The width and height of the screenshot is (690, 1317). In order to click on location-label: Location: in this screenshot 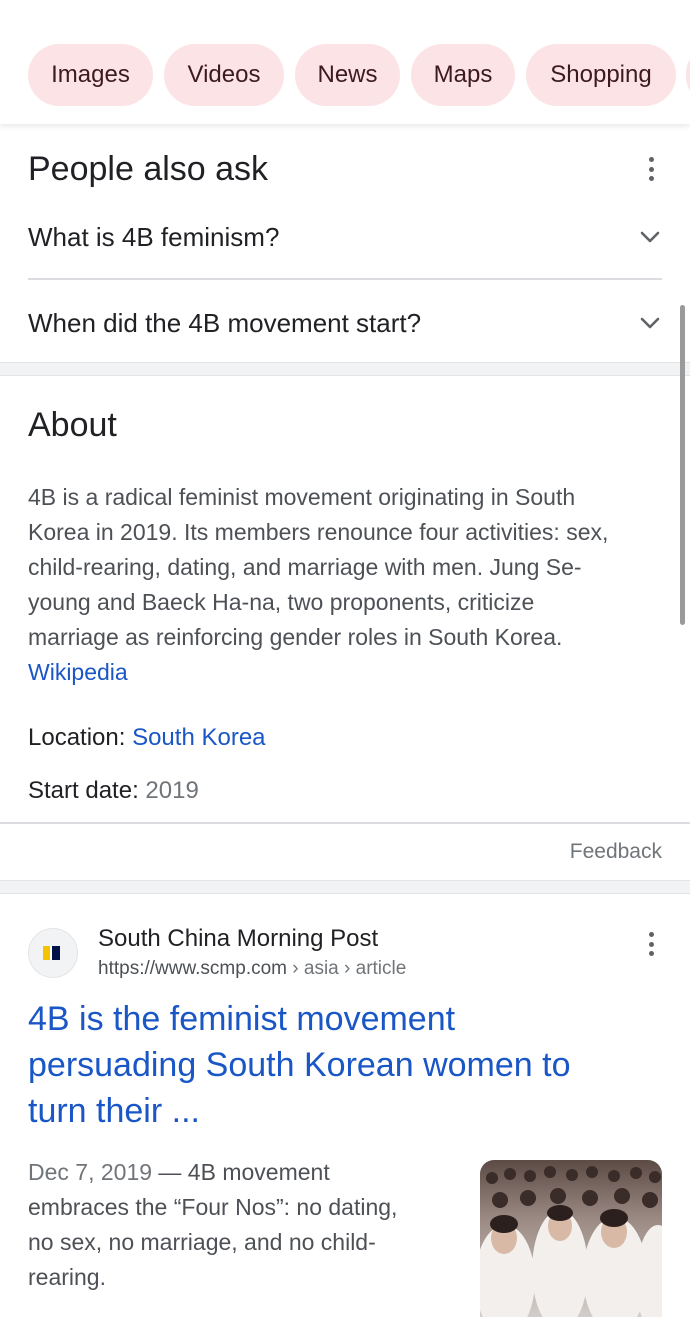, I will do `click(77, 737)`.